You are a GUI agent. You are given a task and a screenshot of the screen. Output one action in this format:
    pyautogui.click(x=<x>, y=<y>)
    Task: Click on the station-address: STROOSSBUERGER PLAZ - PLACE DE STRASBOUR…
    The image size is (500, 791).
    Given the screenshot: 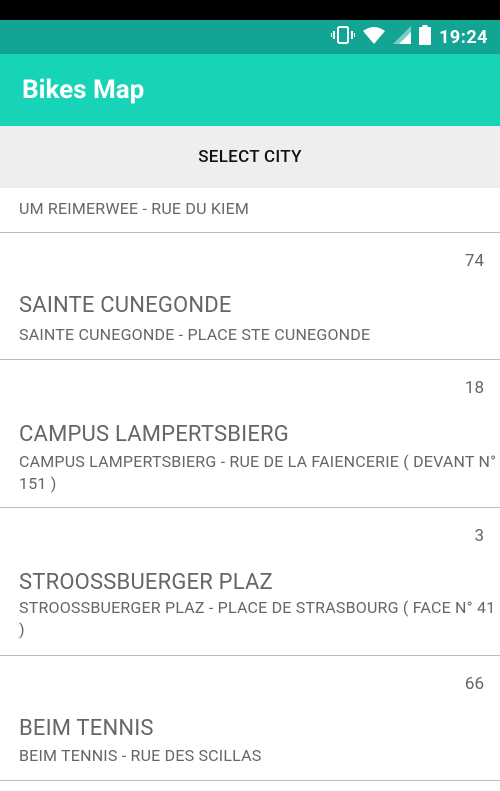 What is the action you would take?
    pyautogui.click(x=257, y=618)
    